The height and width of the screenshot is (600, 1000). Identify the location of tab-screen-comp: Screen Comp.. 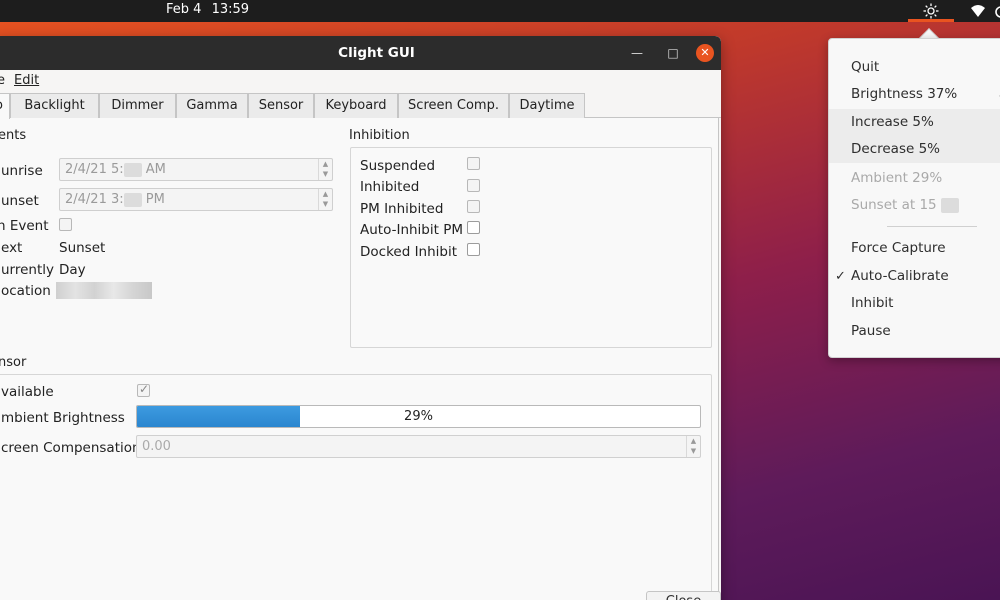
(453, 105).